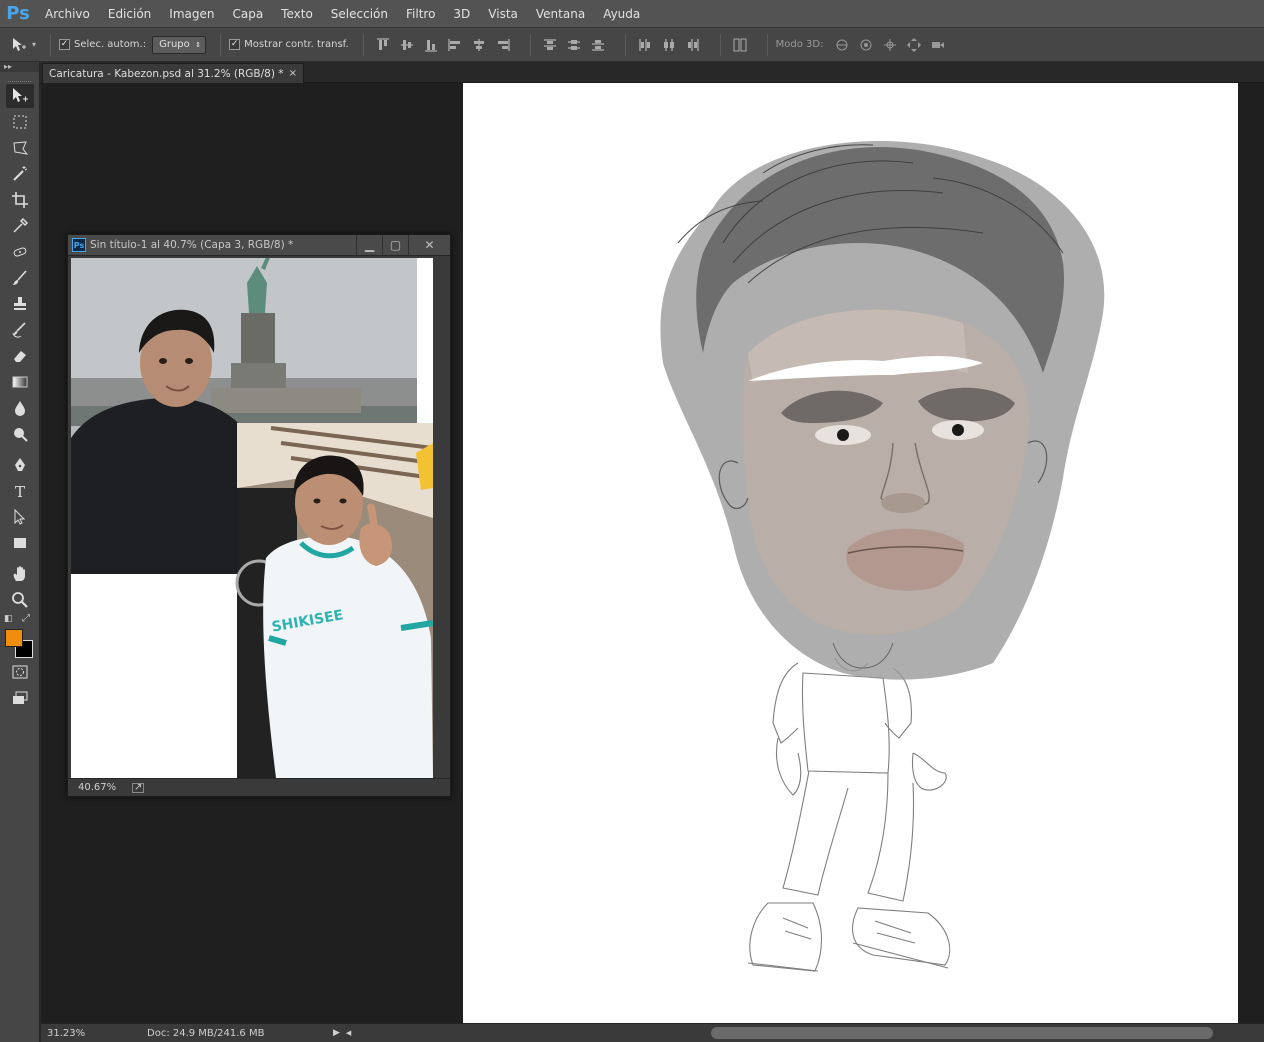  I want to click on align-top-icon, so click(383, 45).